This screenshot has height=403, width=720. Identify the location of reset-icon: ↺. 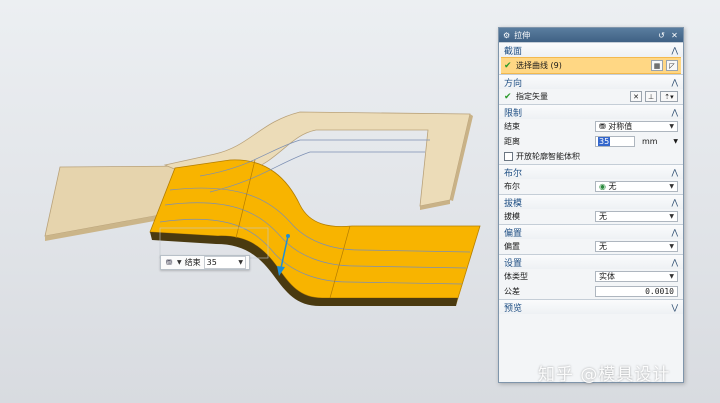
(661, 35).